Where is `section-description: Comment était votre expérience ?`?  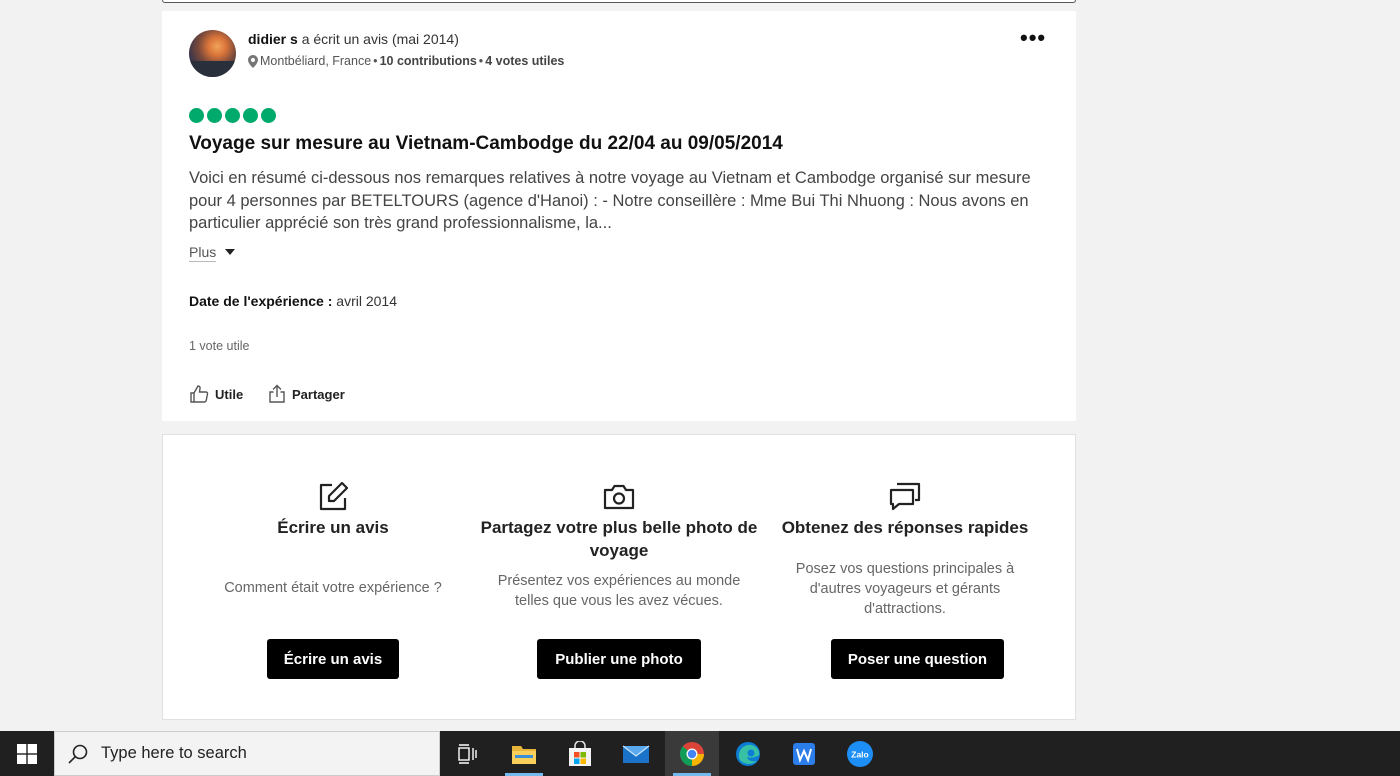 section-description: Comment était votre expérience ? is located at coordinates (333, 588).